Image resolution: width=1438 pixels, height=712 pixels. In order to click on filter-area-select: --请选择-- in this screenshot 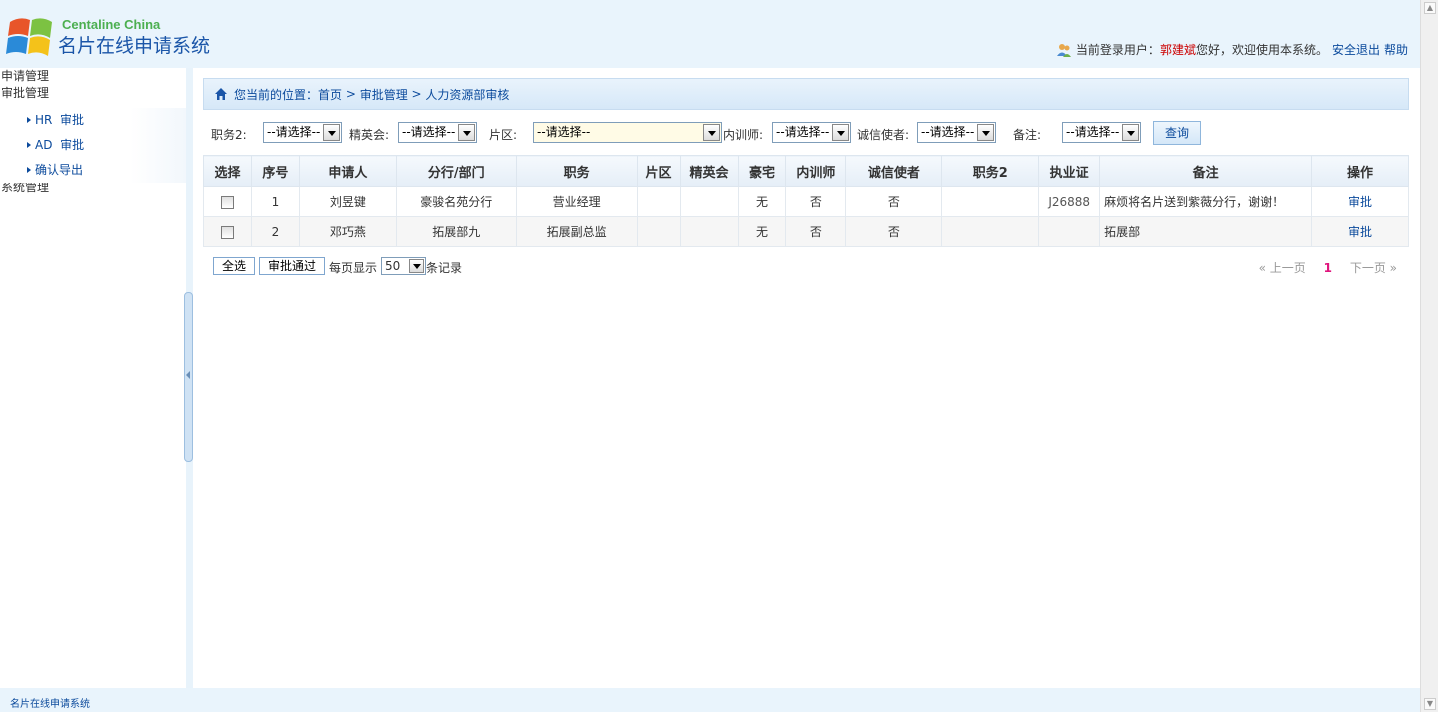, I will do `click(627, 132)`.